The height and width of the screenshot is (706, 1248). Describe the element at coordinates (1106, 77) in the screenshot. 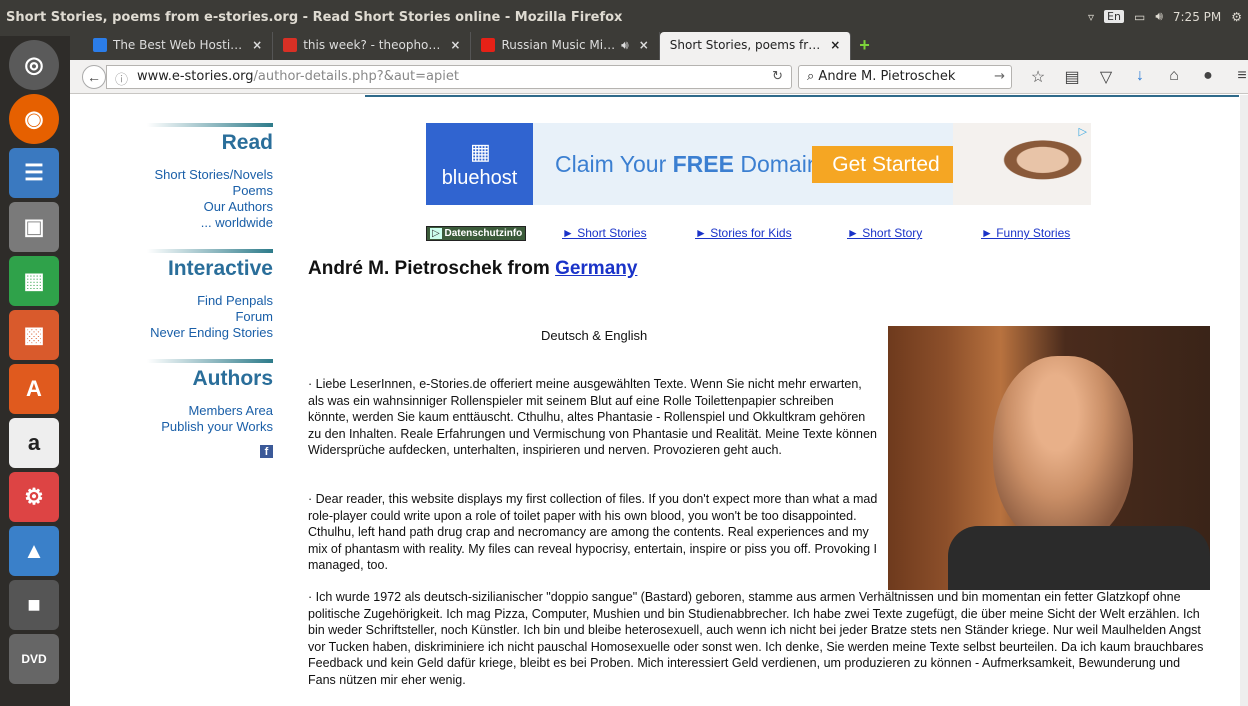

I see `pocket-icon: ▽` at that location.